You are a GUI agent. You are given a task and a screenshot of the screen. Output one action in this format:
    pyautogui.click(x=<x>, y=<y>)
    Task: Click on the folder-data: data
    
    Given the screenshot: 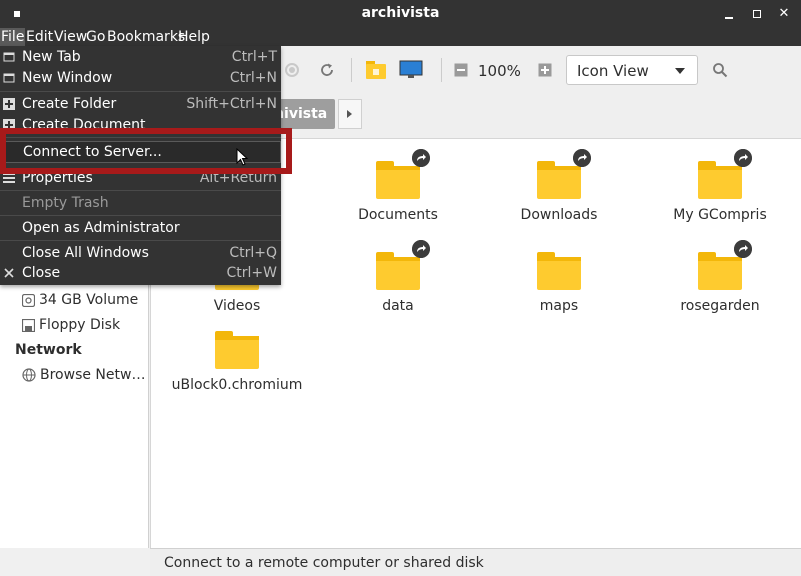 What is the action you would take?
    pyautogui.click(x=398, y=277)
    